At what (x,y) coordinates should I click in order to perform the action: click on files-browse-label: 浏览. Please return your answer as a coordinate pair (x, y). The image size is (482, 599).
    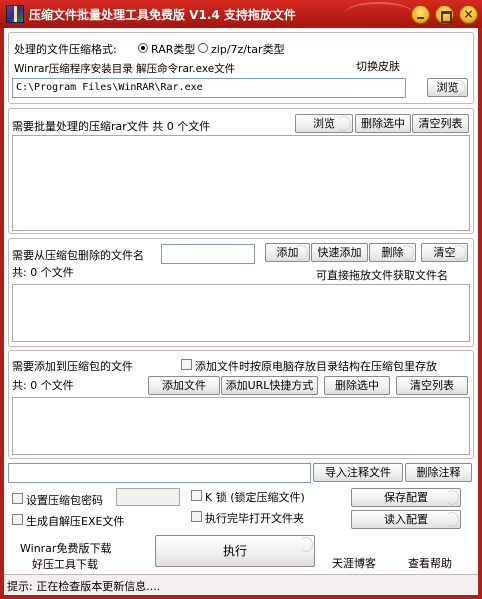
    Looking at the image, I should click on (324, 123).